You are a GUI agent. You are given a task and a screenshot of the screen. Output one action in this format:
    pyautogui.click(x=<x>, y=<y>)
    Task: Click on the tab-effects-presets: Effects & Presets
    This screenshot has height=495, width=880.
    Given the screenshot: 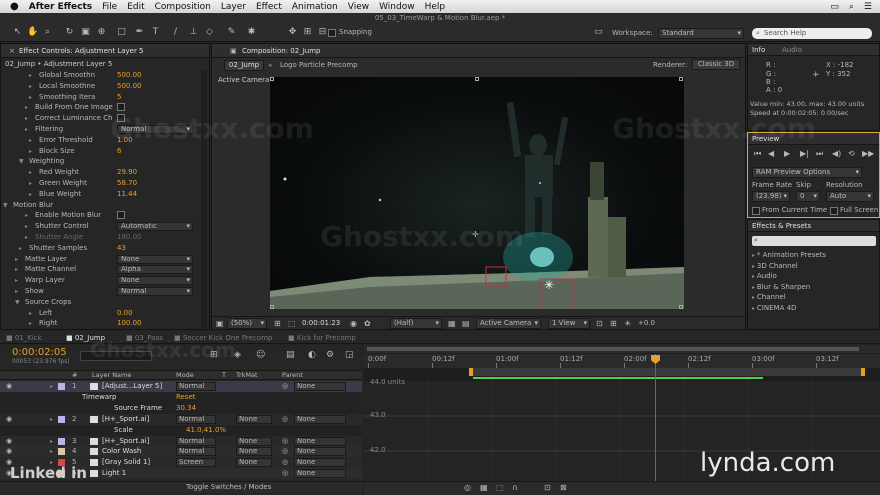 What is the action you would take?
    pyautogui.click(x=781, y=226)
    